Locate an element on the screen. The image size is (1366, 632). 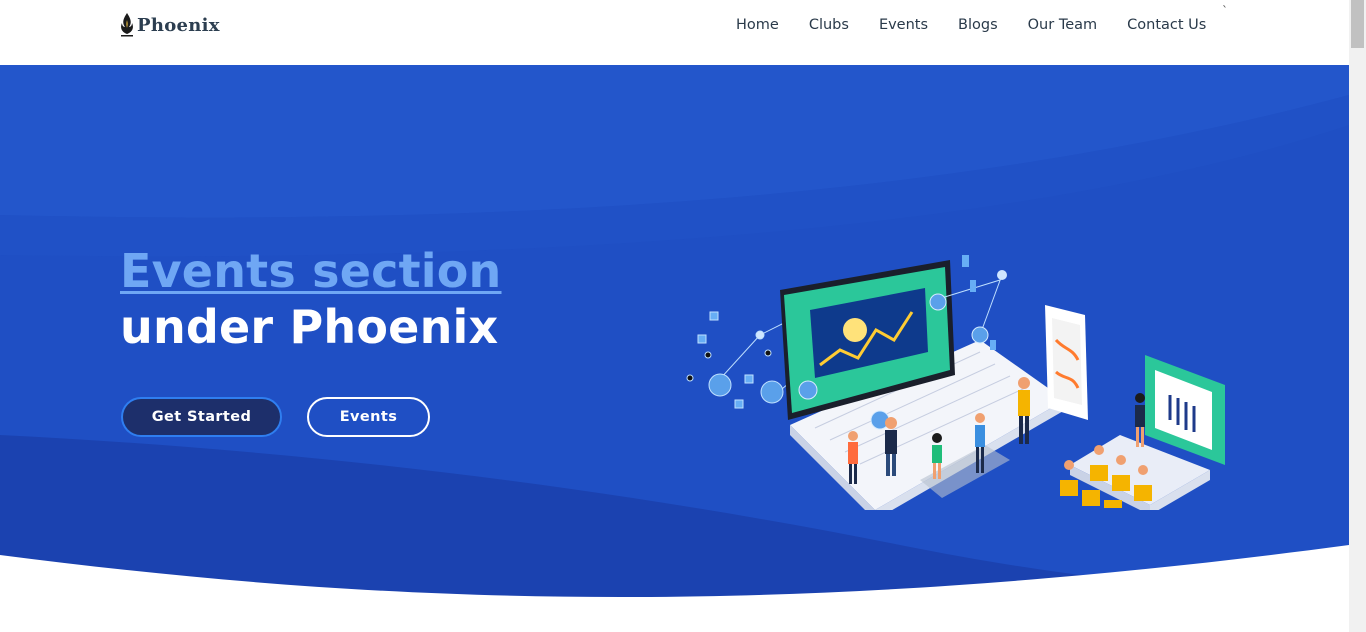
nav-blogs: Blogs is located at coordinates (978, 25).